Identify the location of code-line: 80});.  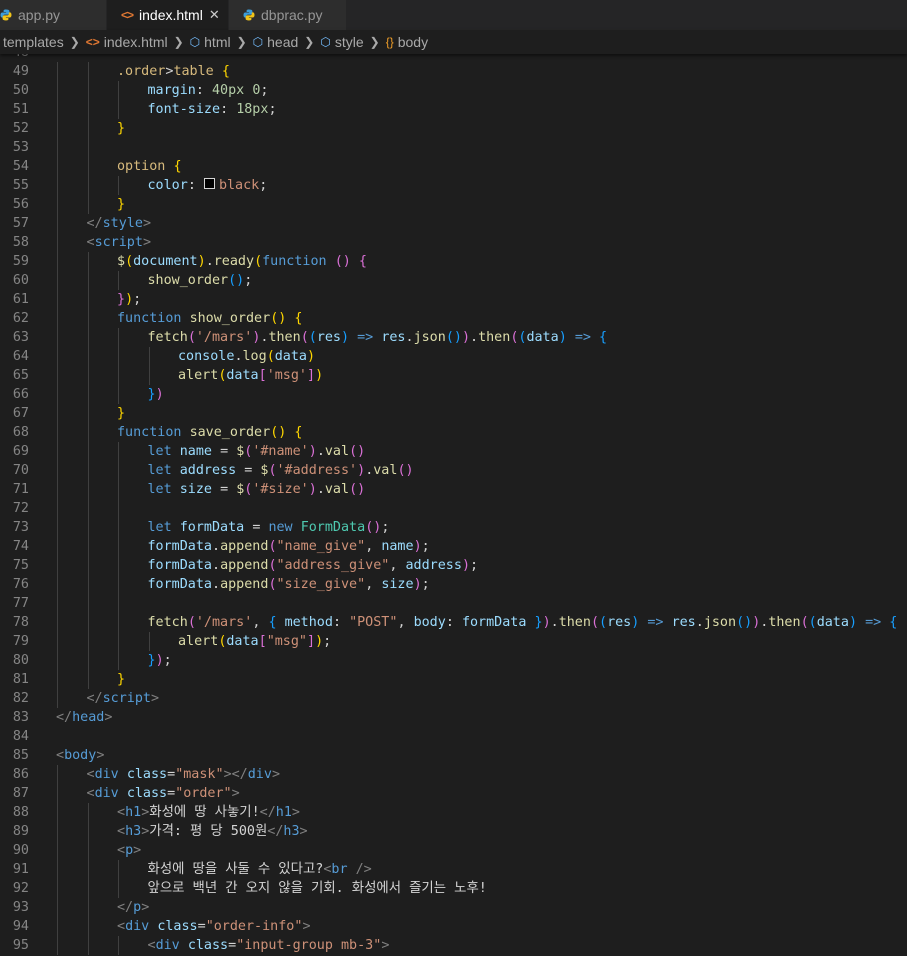
(453, 660).